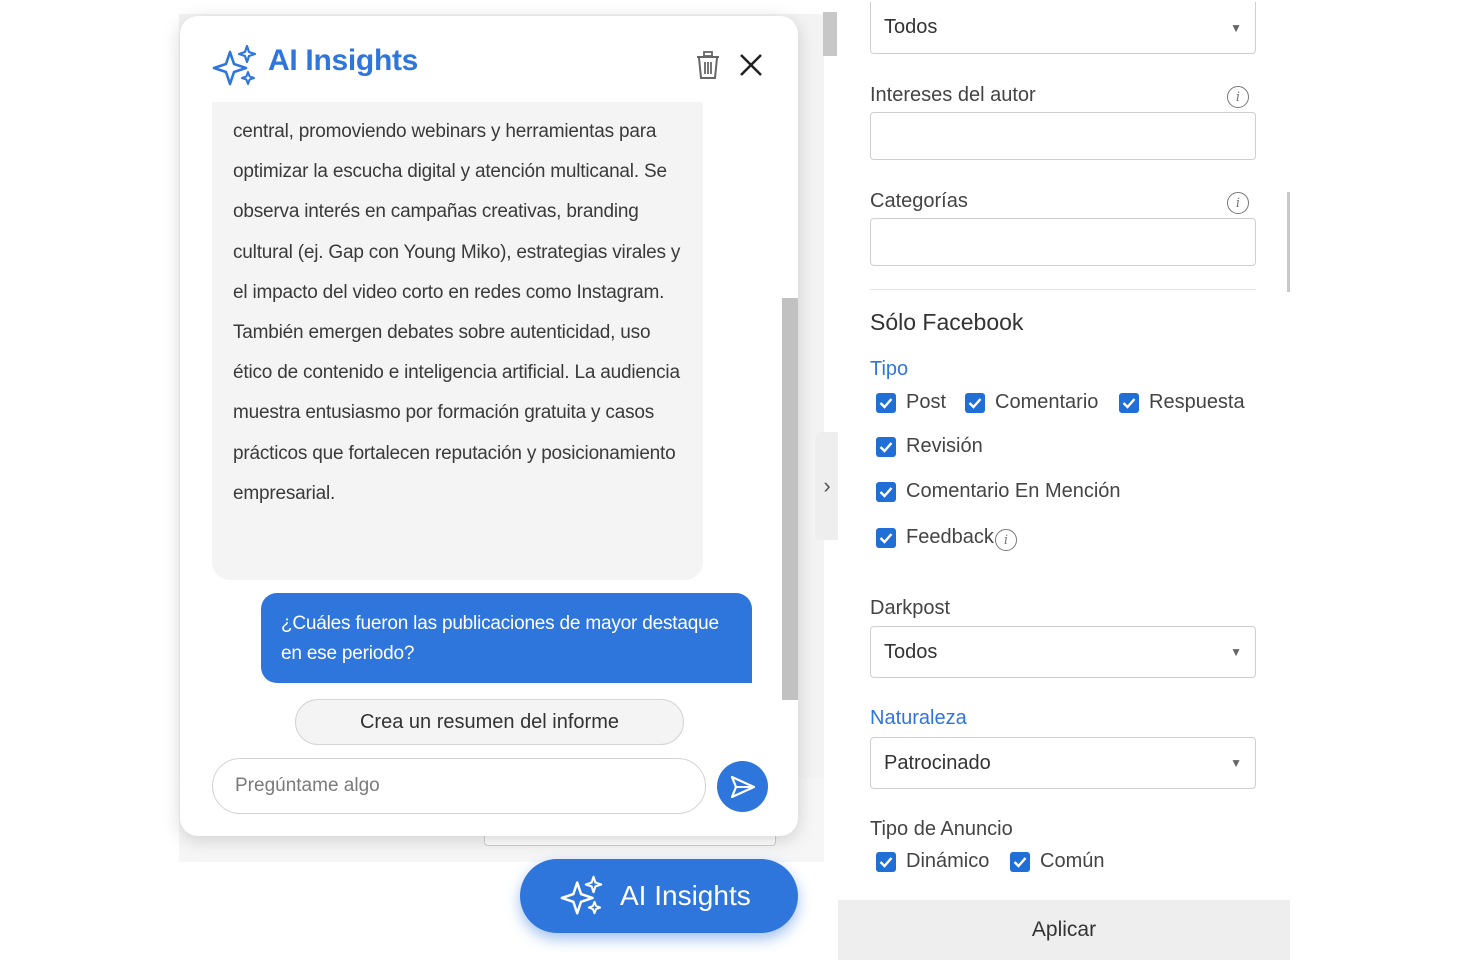 Image resolution: width=1460 pixels, height=960 pixels. What do you see at coordinates (1063, 763) in the screenshot?
I see `naturaleza-select: Patrocinado ▼` at bounding box center [1063, 763].